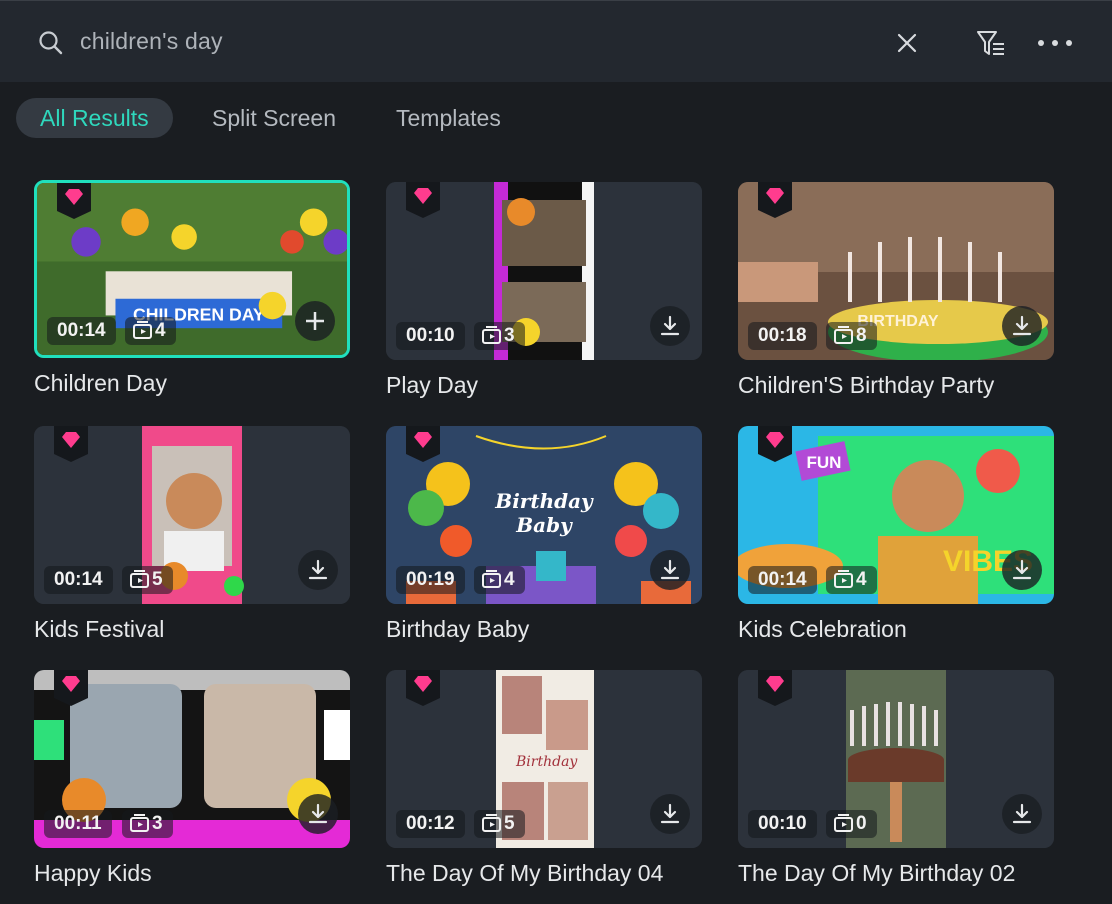 This screenshot has height=904, width=1112. I want to click on template-thumbnail: BIRTHDAY 00:18 8, so click(896, 271).